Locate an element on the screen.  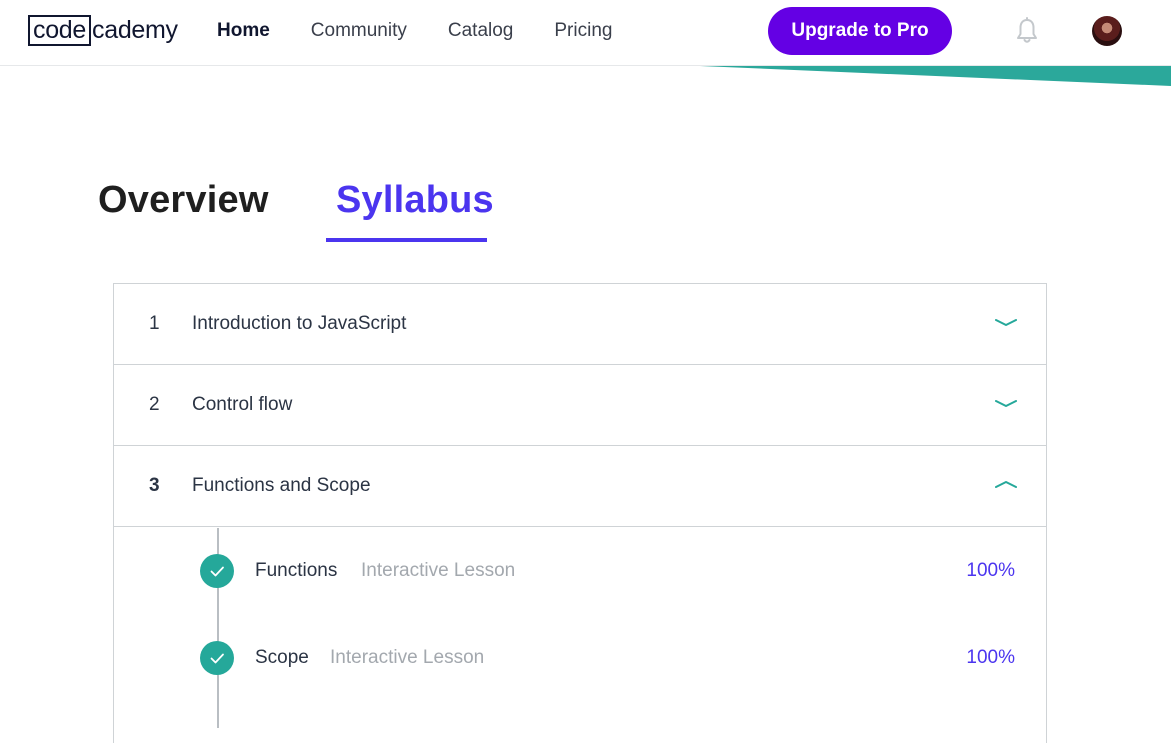
nav-item-community: Community is located at coordinates (359, 31).